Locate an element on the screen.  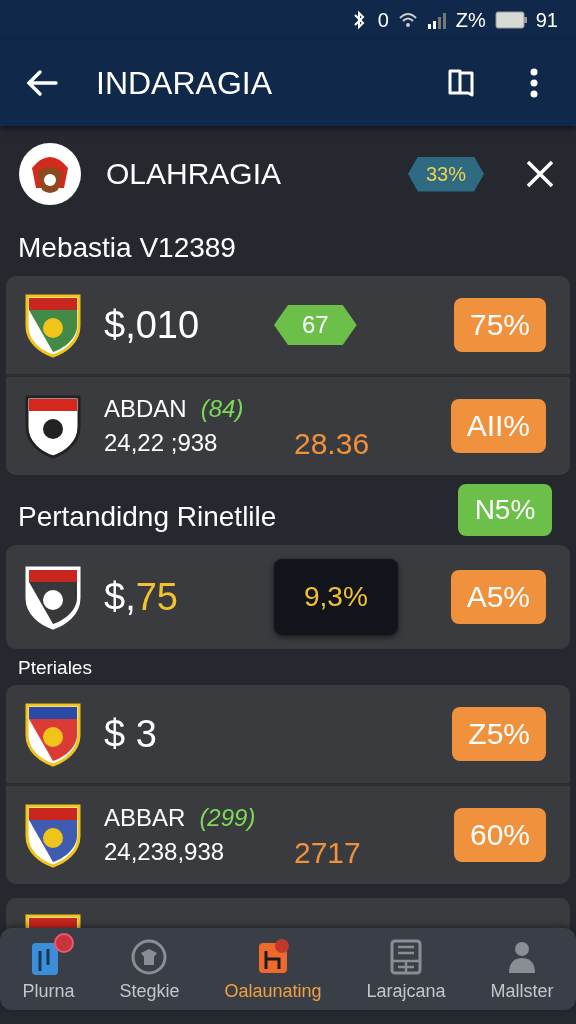
app-title: INDARAGIA is located at coordinates (185, 83).